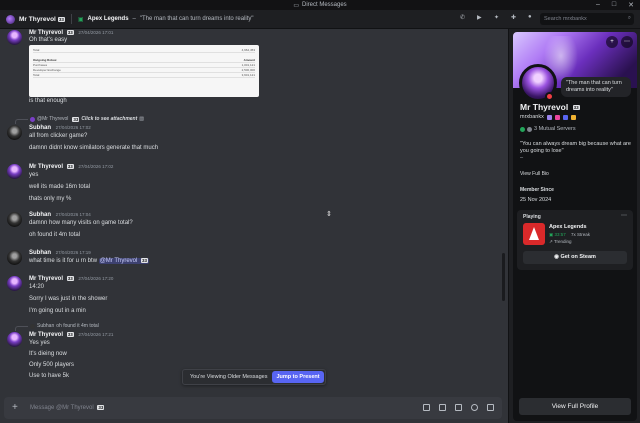 This screenshot has height=423, width=640. Describe the element at coordinates (534, 174) in the screenshot. I see `view-full-bio-link: View Full Bio` at that location.